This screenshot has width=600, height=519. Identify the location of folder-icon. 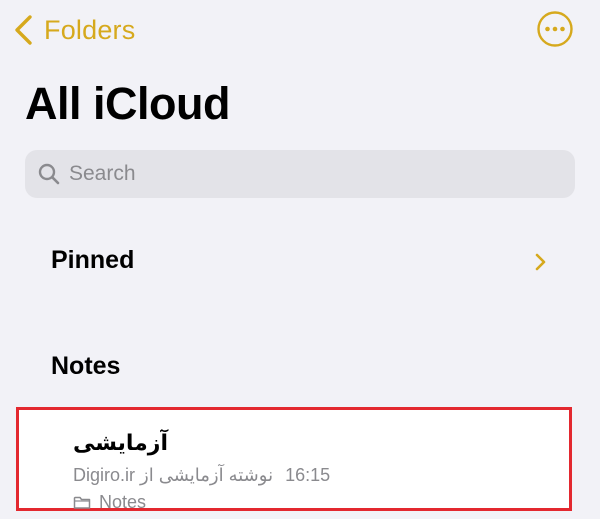
(82, 502).